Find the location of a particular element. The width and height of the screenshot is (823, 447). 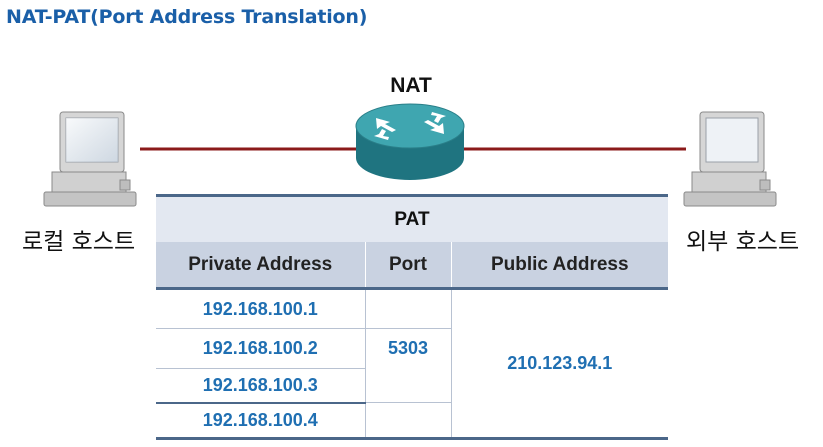

private-address-cell: 192.168.100.3 is located at coordinates (260, 386).